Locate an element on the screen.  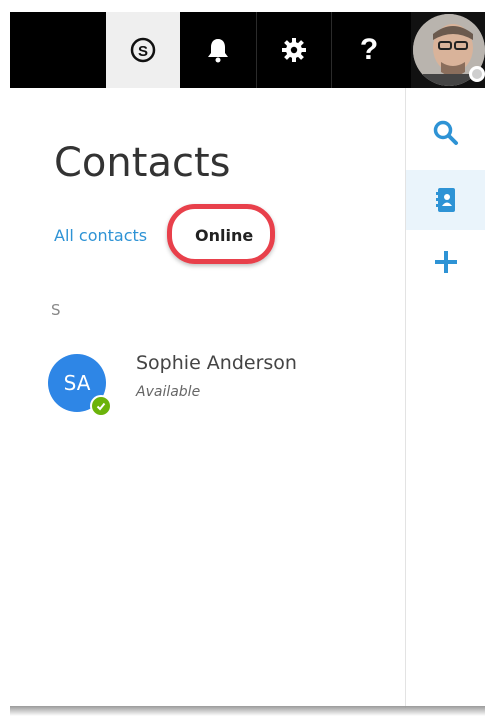
side-rail is located at coordinates (445, 398).